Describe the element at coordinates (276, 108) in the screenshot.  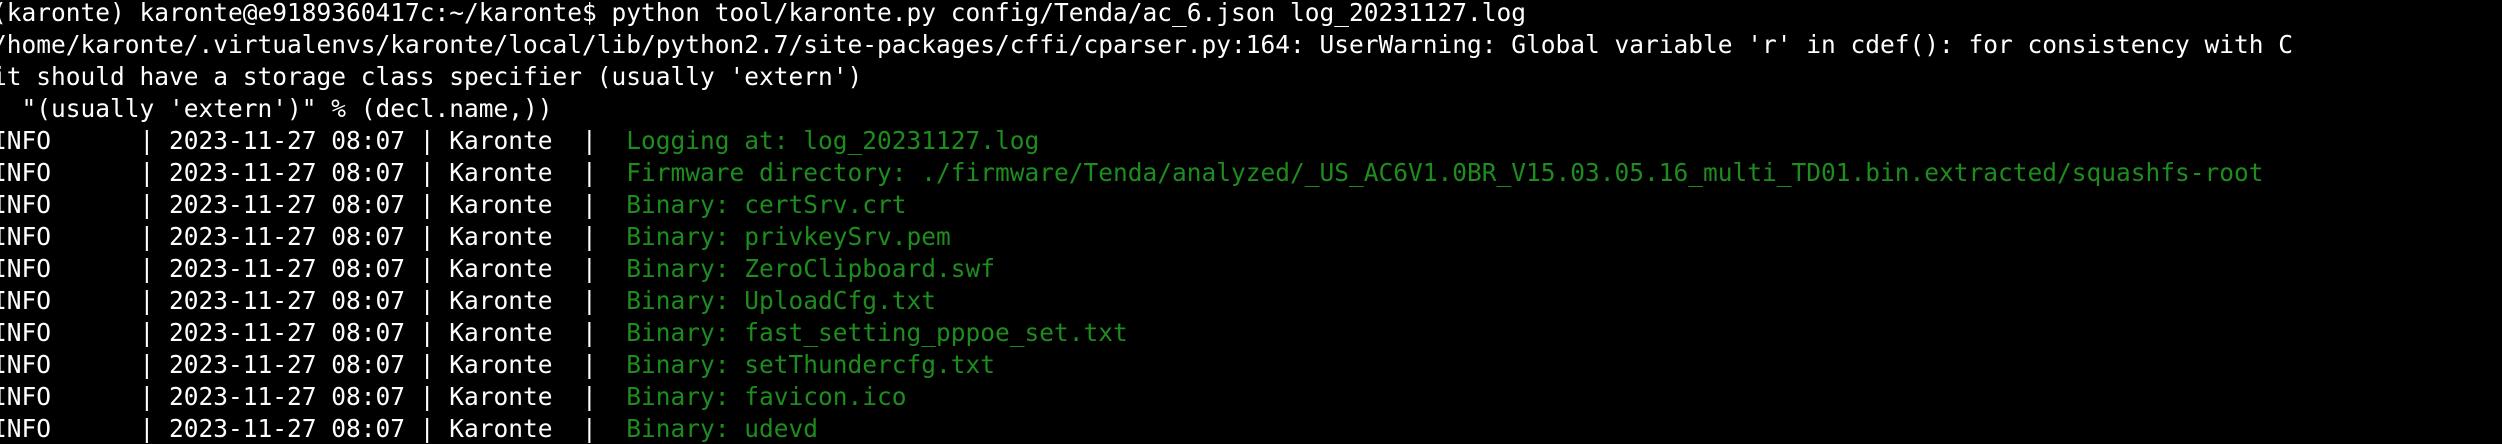
I see `warning-line: "(usually 'extern')" % (decl.name,))` at that location.